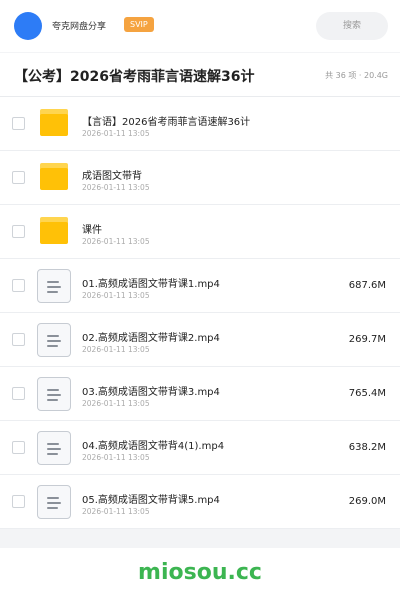 The image size is (400, 600). Describe the element at coordinates (352, 26) in the screenshot. I see `search-input` at that location.